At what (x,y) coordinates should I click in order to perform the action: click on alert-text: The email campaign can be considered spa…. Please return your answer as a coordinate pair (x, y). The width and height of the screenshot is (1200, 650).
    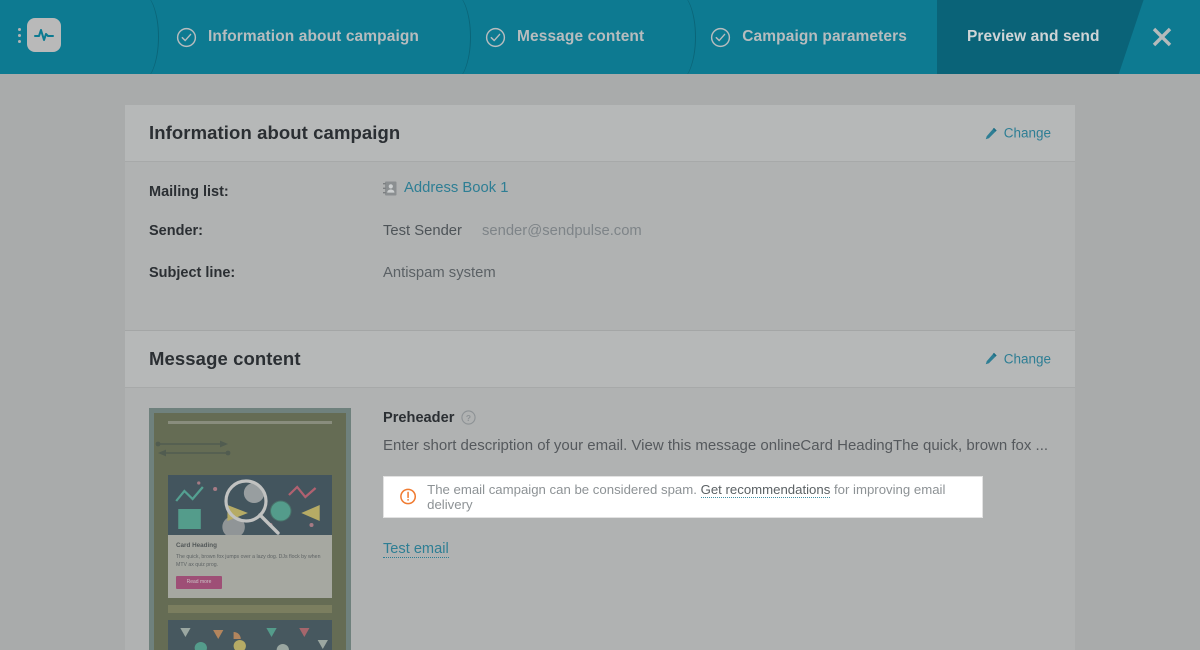
    Looking at the image, I should click on (696, 496).